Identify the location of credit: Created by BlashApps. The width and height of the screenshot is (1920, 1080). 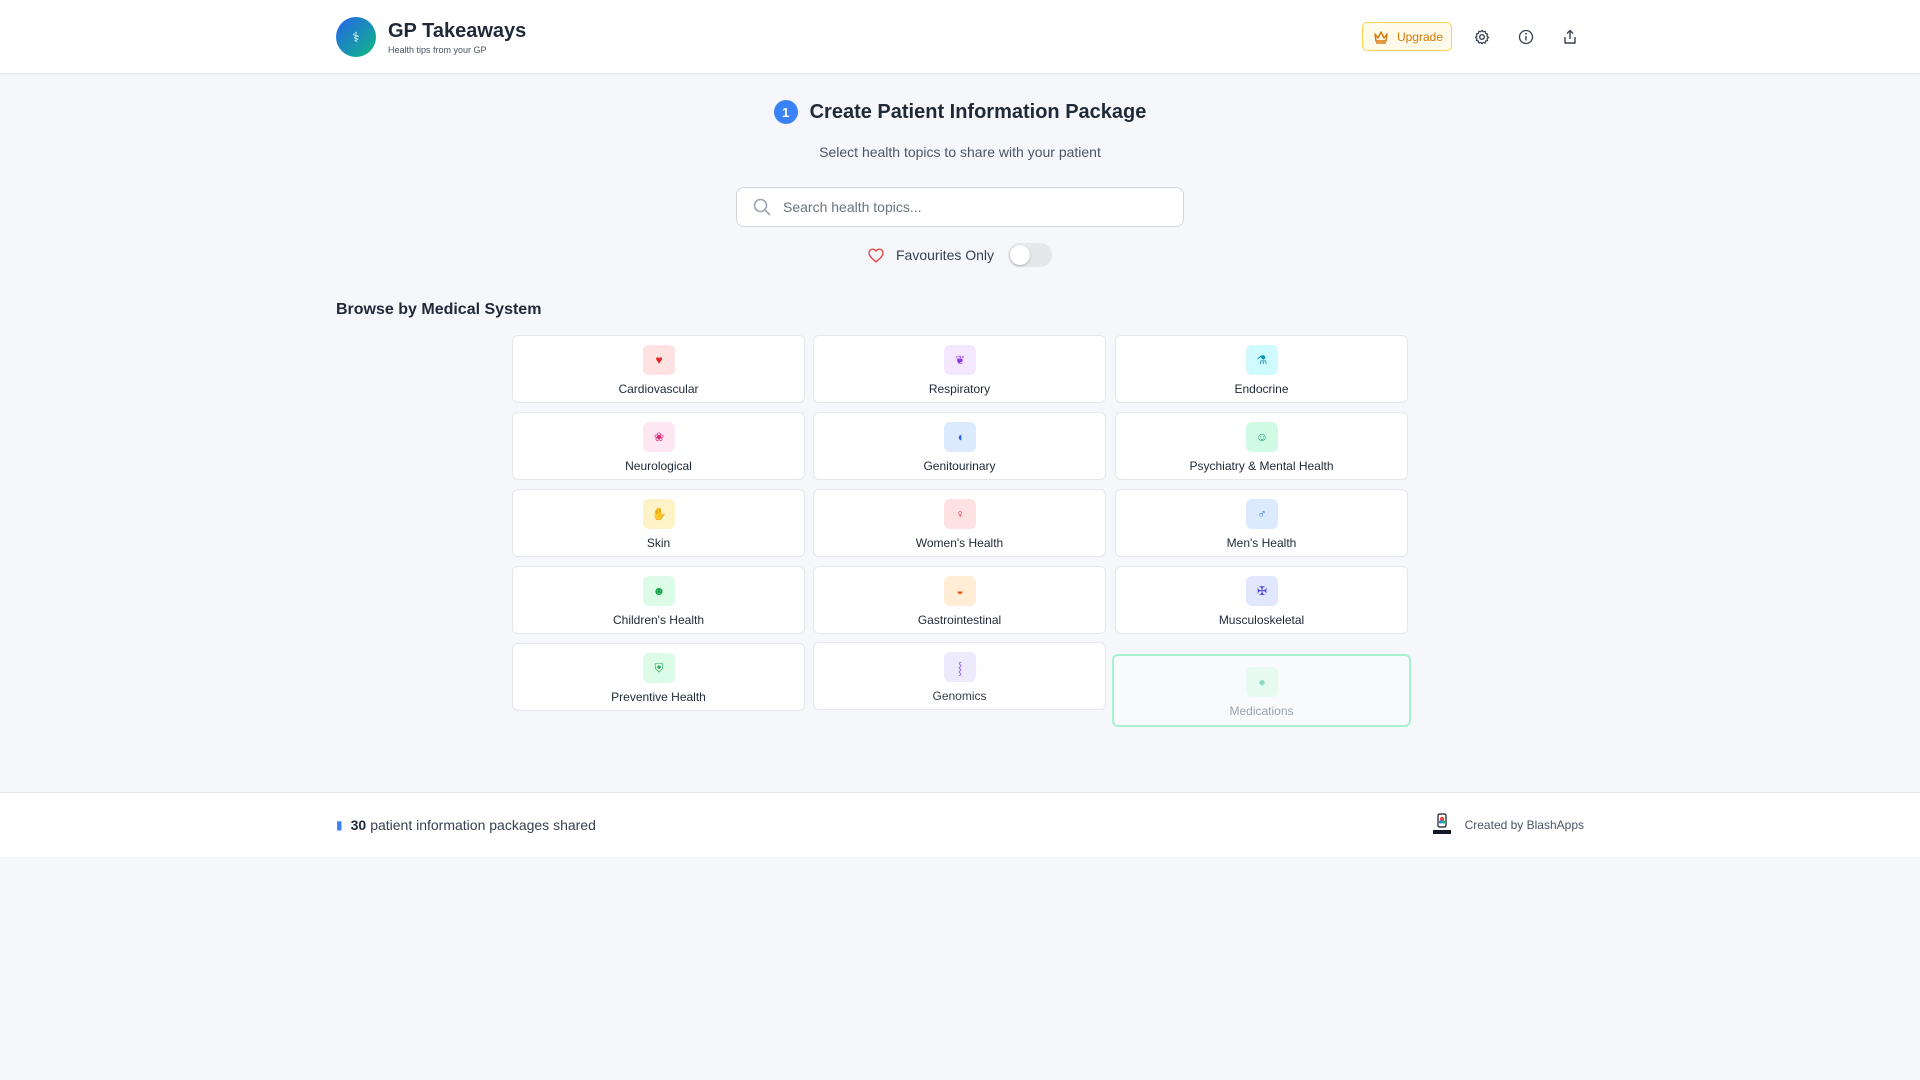
(1507, 825).